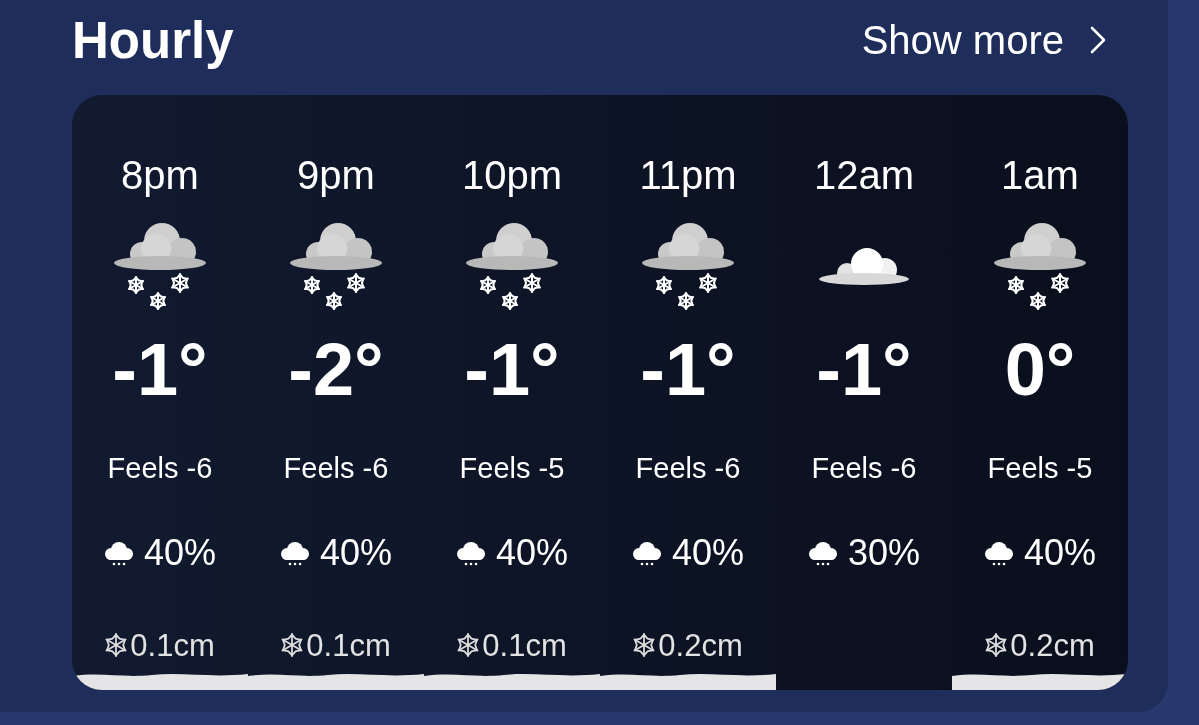 The height and width of the screenshot is (725, 1199). Describe the element at coordinates (1098, 40) in the screenshot. I see `chevron-right-icon` at that location.